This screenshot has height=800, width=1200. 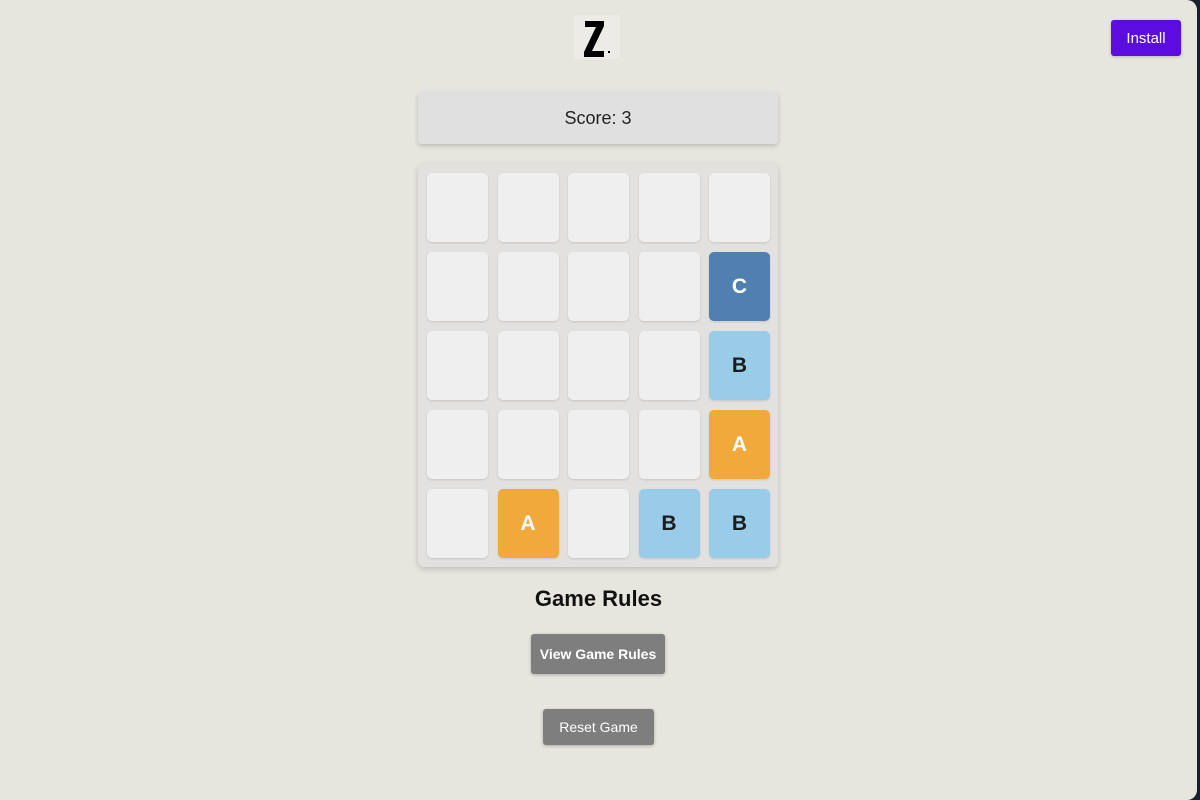 What do you see at coordinates (1146, 38) in the screenshot?
I see `install-button: Install` at bounding box center [1146, 38].